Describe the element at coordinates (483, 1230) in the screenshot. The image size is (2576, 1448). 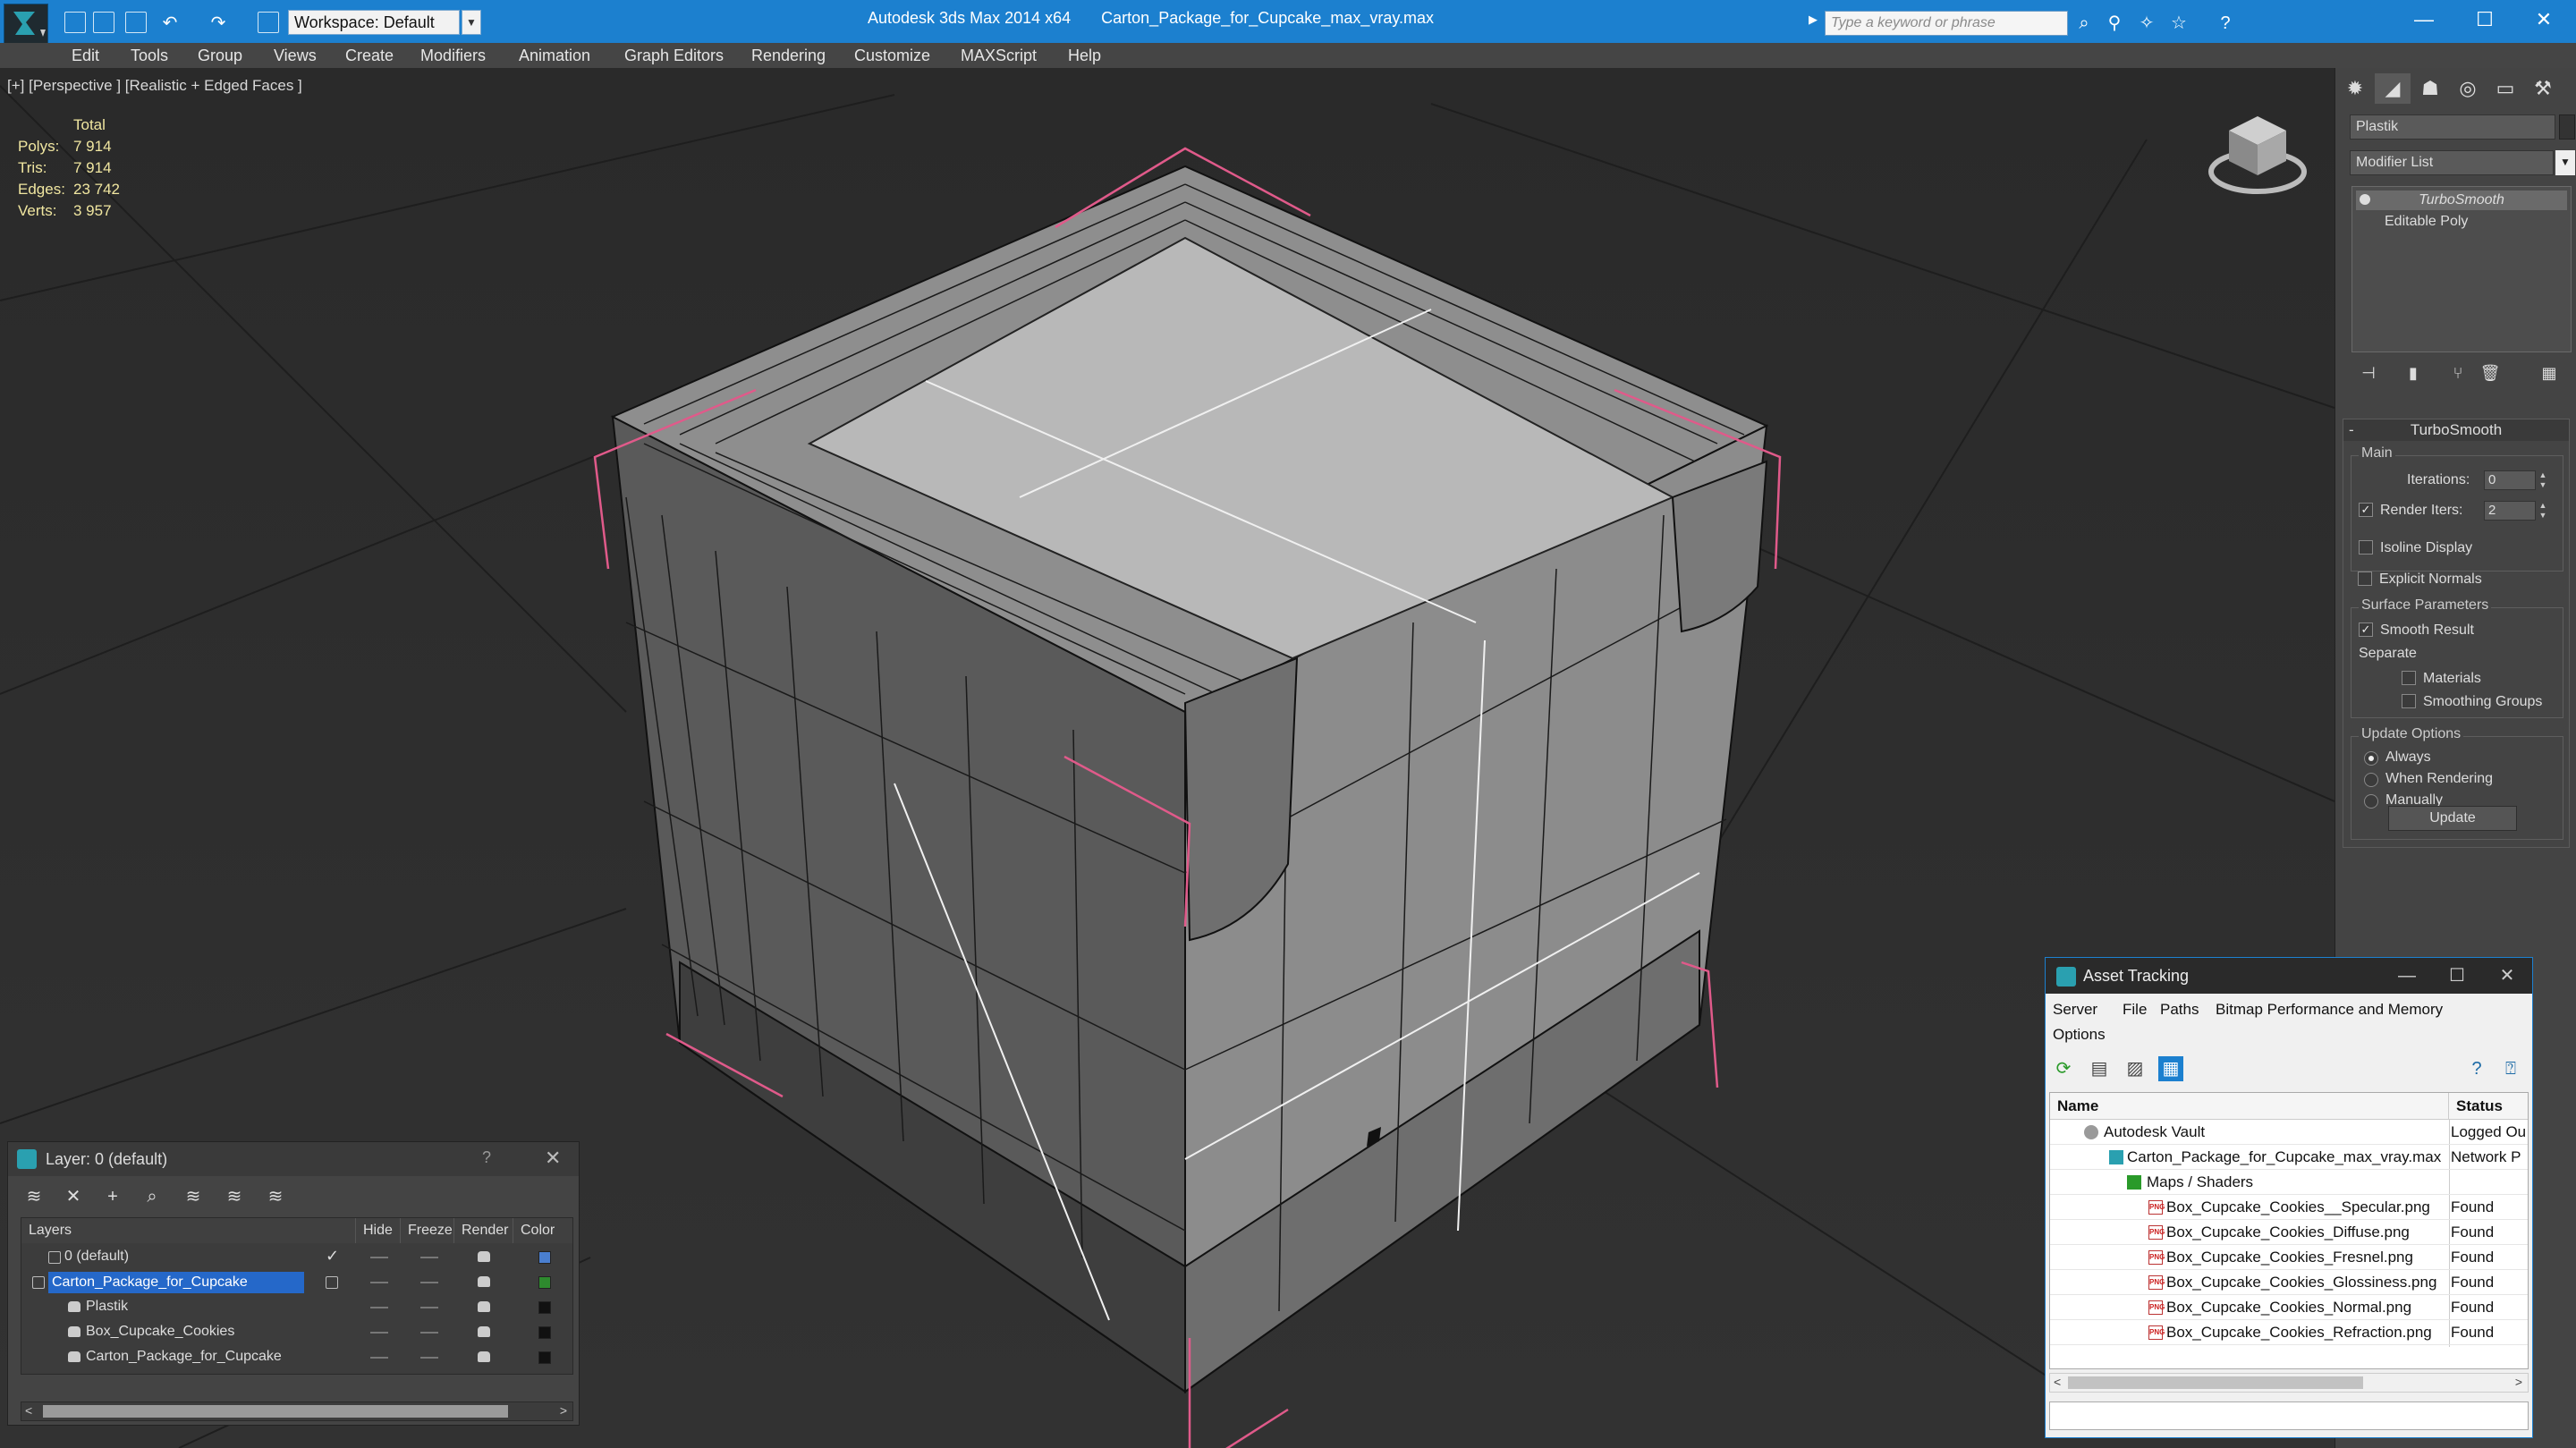
I see `column-header-render: Render` at that location.